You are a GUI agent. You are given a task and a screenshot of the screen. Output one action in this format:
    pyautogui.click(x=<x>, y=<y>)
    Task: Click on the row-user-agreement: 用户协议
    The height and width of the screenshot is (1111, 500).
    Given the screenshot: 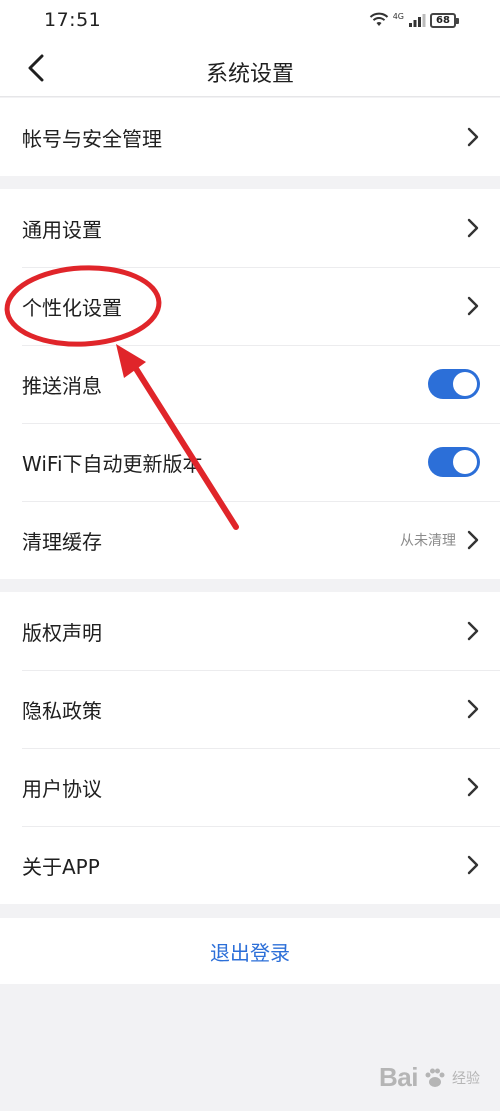 What is the action you would take?
    pyautogui.click(x=250, y=787)
    